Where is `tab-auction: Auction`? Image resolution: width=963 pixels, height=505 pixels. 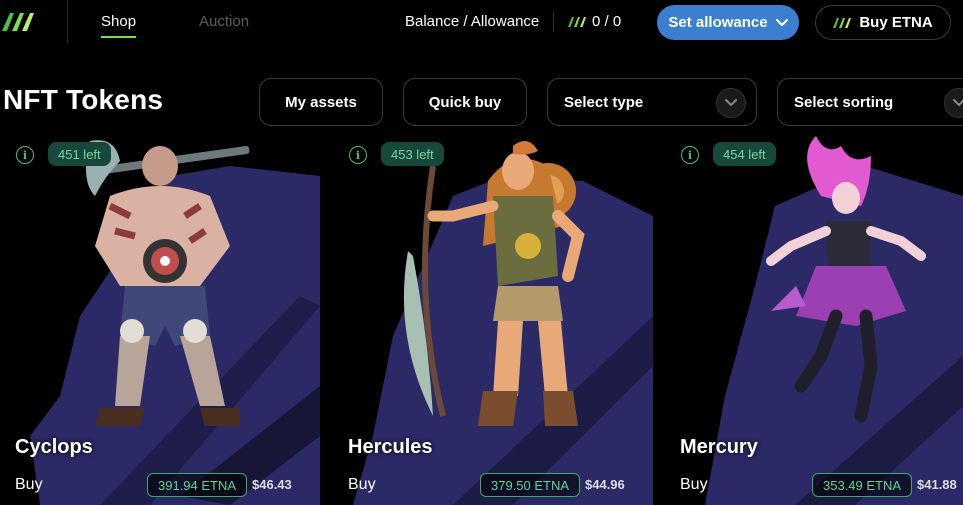 tab-auction: Auction is located at coordinates (224, 21).